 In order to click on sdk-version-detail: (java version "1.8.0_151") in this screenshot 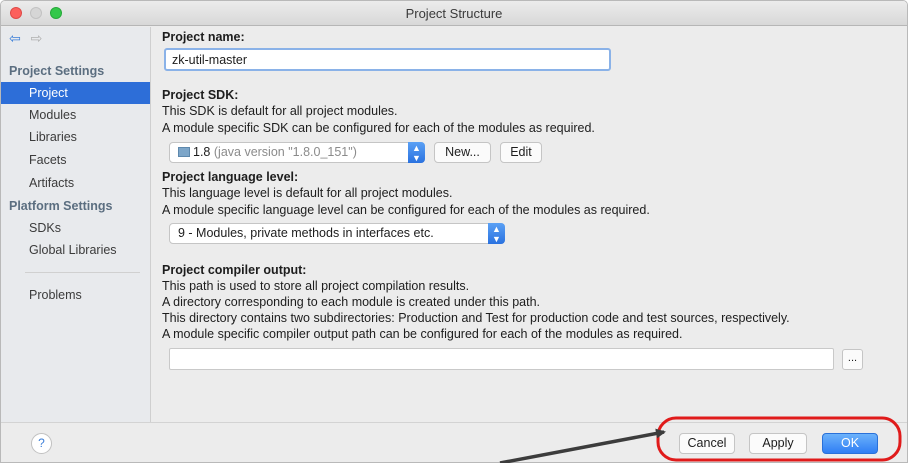, I will do `click(285, 152)`.